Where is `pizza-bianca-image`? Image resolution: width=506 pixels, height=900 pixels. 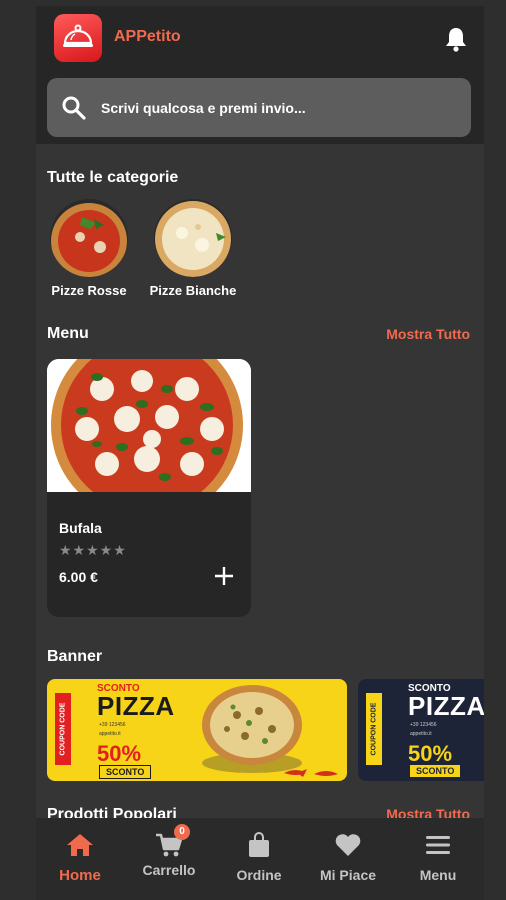 pizza-bianca-image is located at coordinates (193, 238).